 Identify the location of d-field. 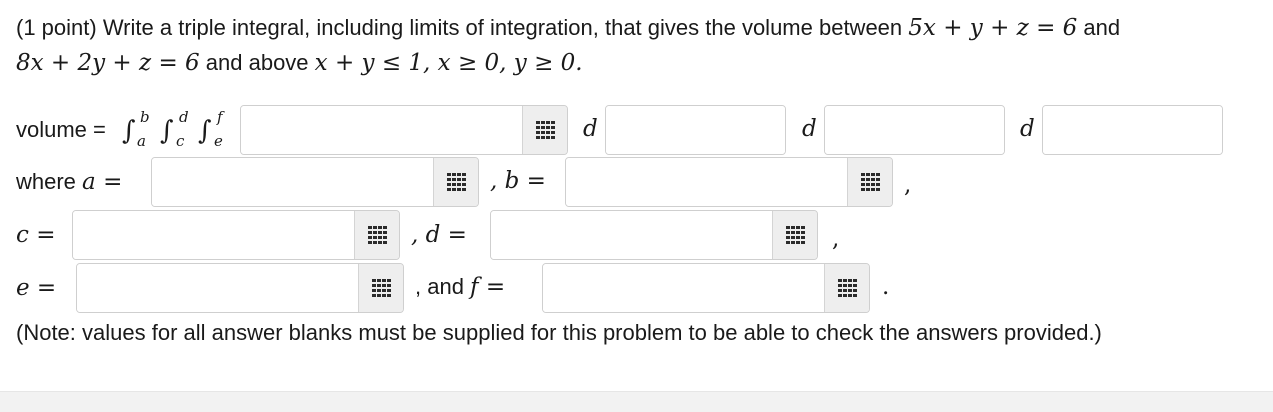
(654, 235).